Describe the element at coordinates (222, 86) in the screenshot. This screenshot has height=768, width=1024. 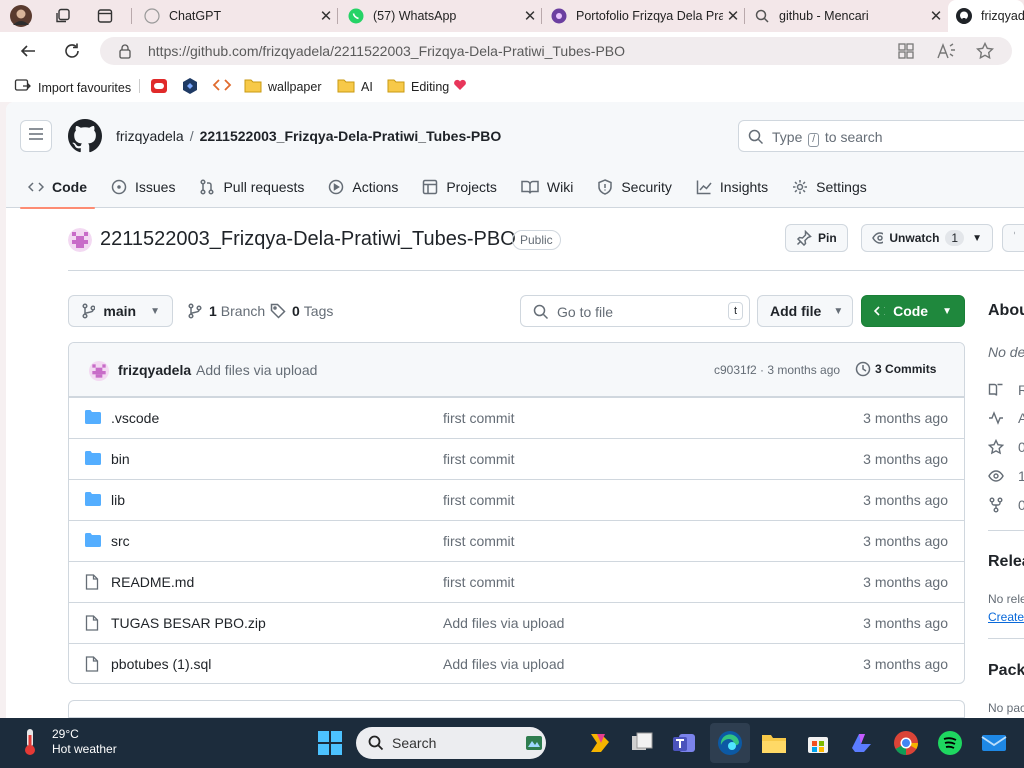
I see `favorite-code` at that location.